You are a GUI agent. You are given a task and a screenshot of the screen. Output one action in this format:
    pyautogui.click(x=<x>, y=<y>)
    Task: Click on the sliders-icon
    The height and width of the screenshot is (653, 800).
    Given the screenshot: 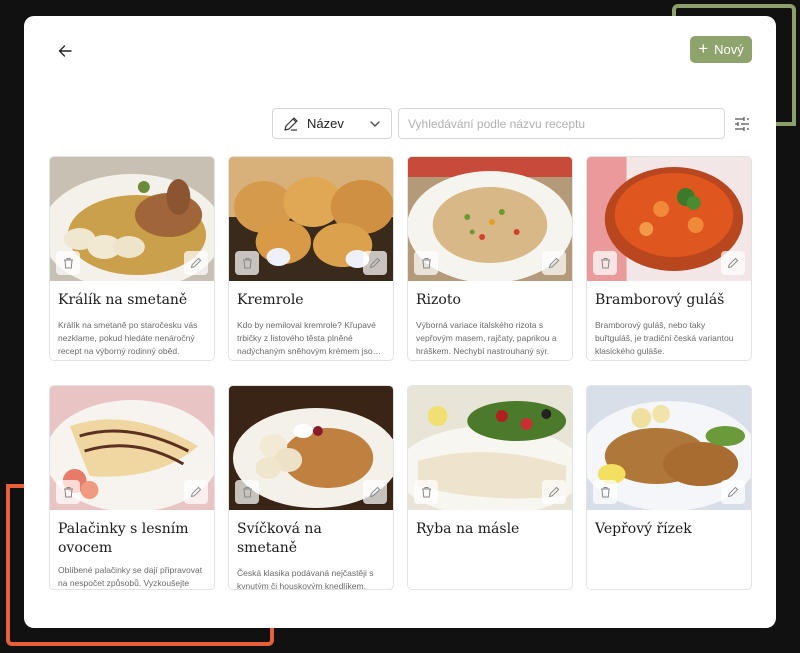 What is the action you would take?
    pyautogui.click(x=742, y=124)
    